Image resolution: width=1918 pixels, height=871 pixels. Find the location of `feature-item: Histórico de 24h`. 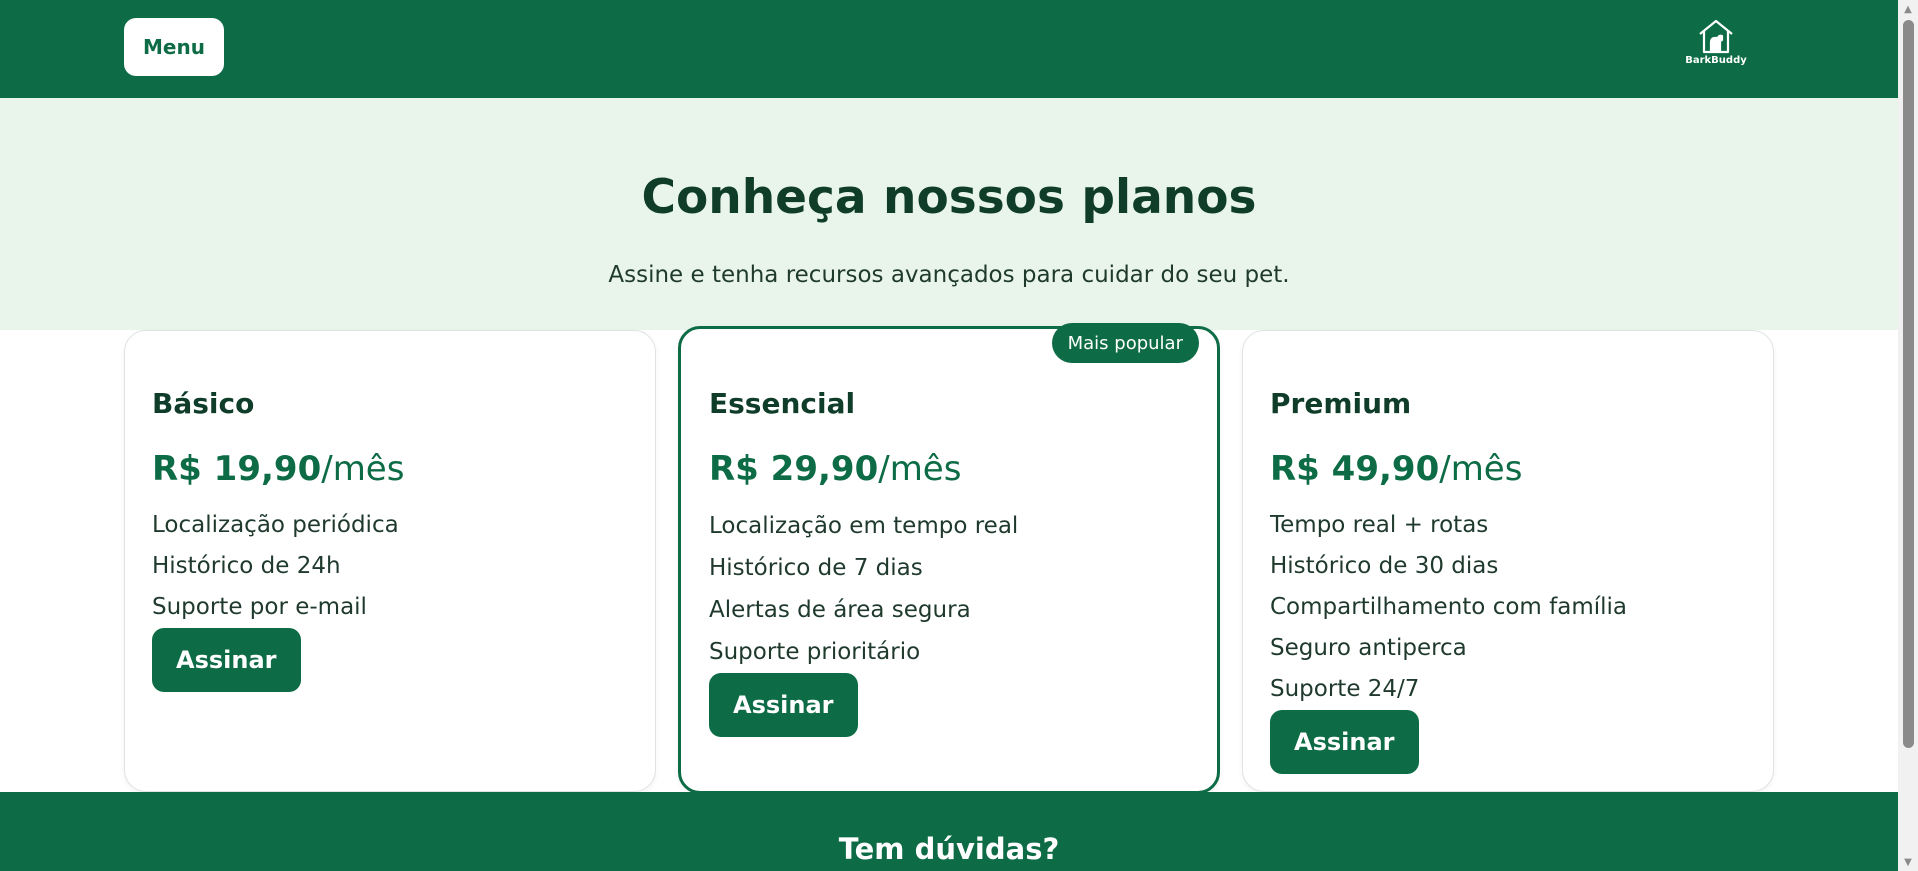

feature-item: Histórico de 24h is located at coordinates (246, 566).